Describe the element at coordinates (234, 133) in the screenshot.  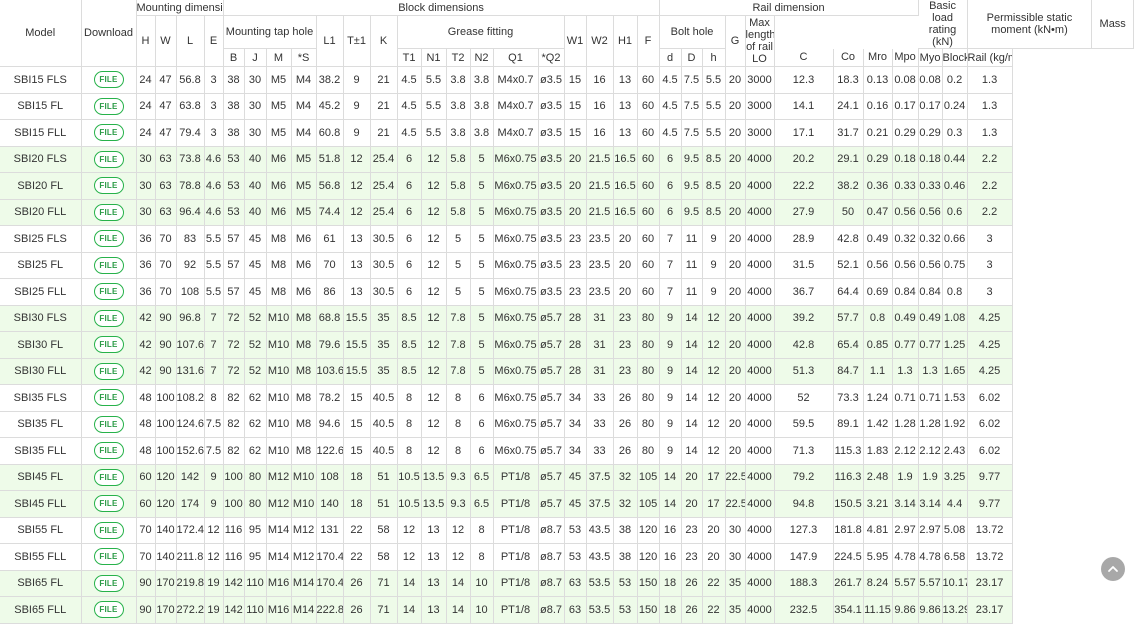
I see `cell-b: 38` at that location.